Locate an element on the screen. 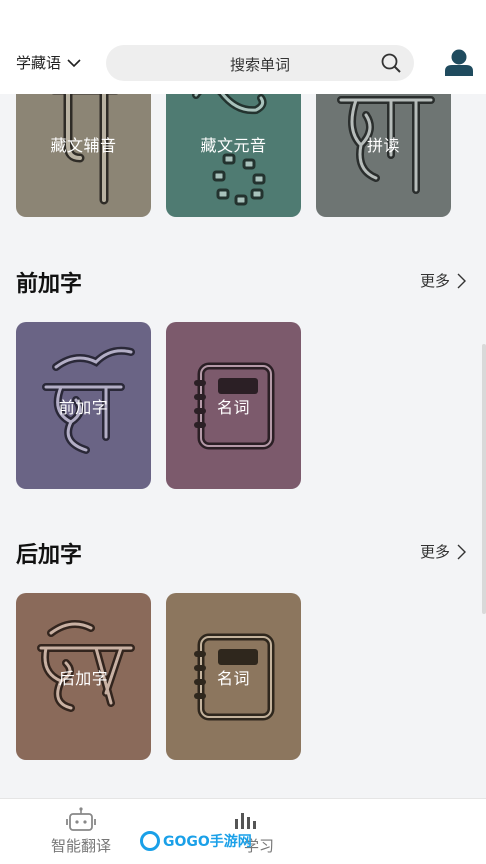 This screenshot has height=864, width=486. search-bar: 搜索单词 is located at coordinates (260, 63).